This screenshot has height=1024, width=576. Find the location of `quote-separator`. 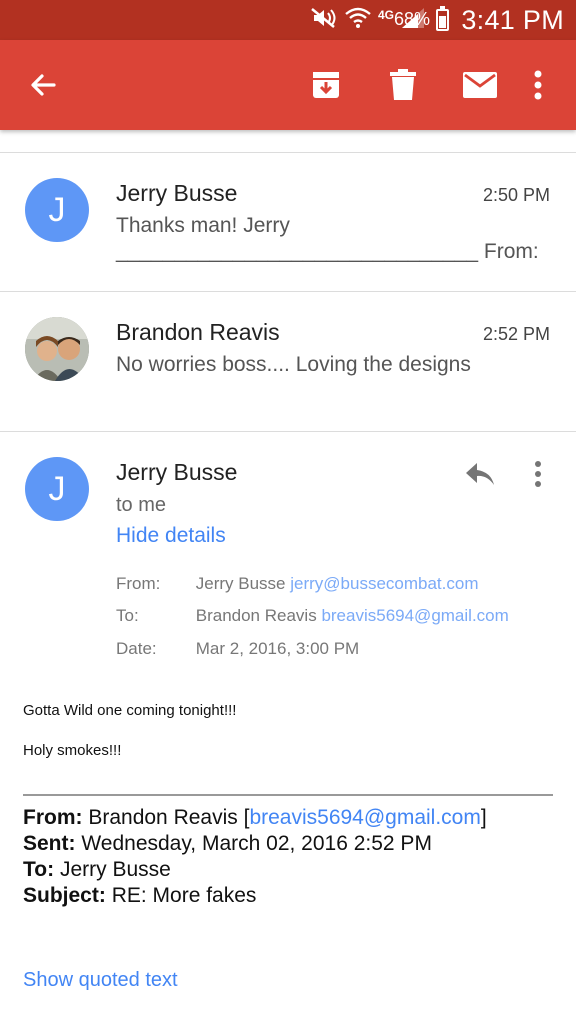

quote-separator is located at coordinates (288, 795).